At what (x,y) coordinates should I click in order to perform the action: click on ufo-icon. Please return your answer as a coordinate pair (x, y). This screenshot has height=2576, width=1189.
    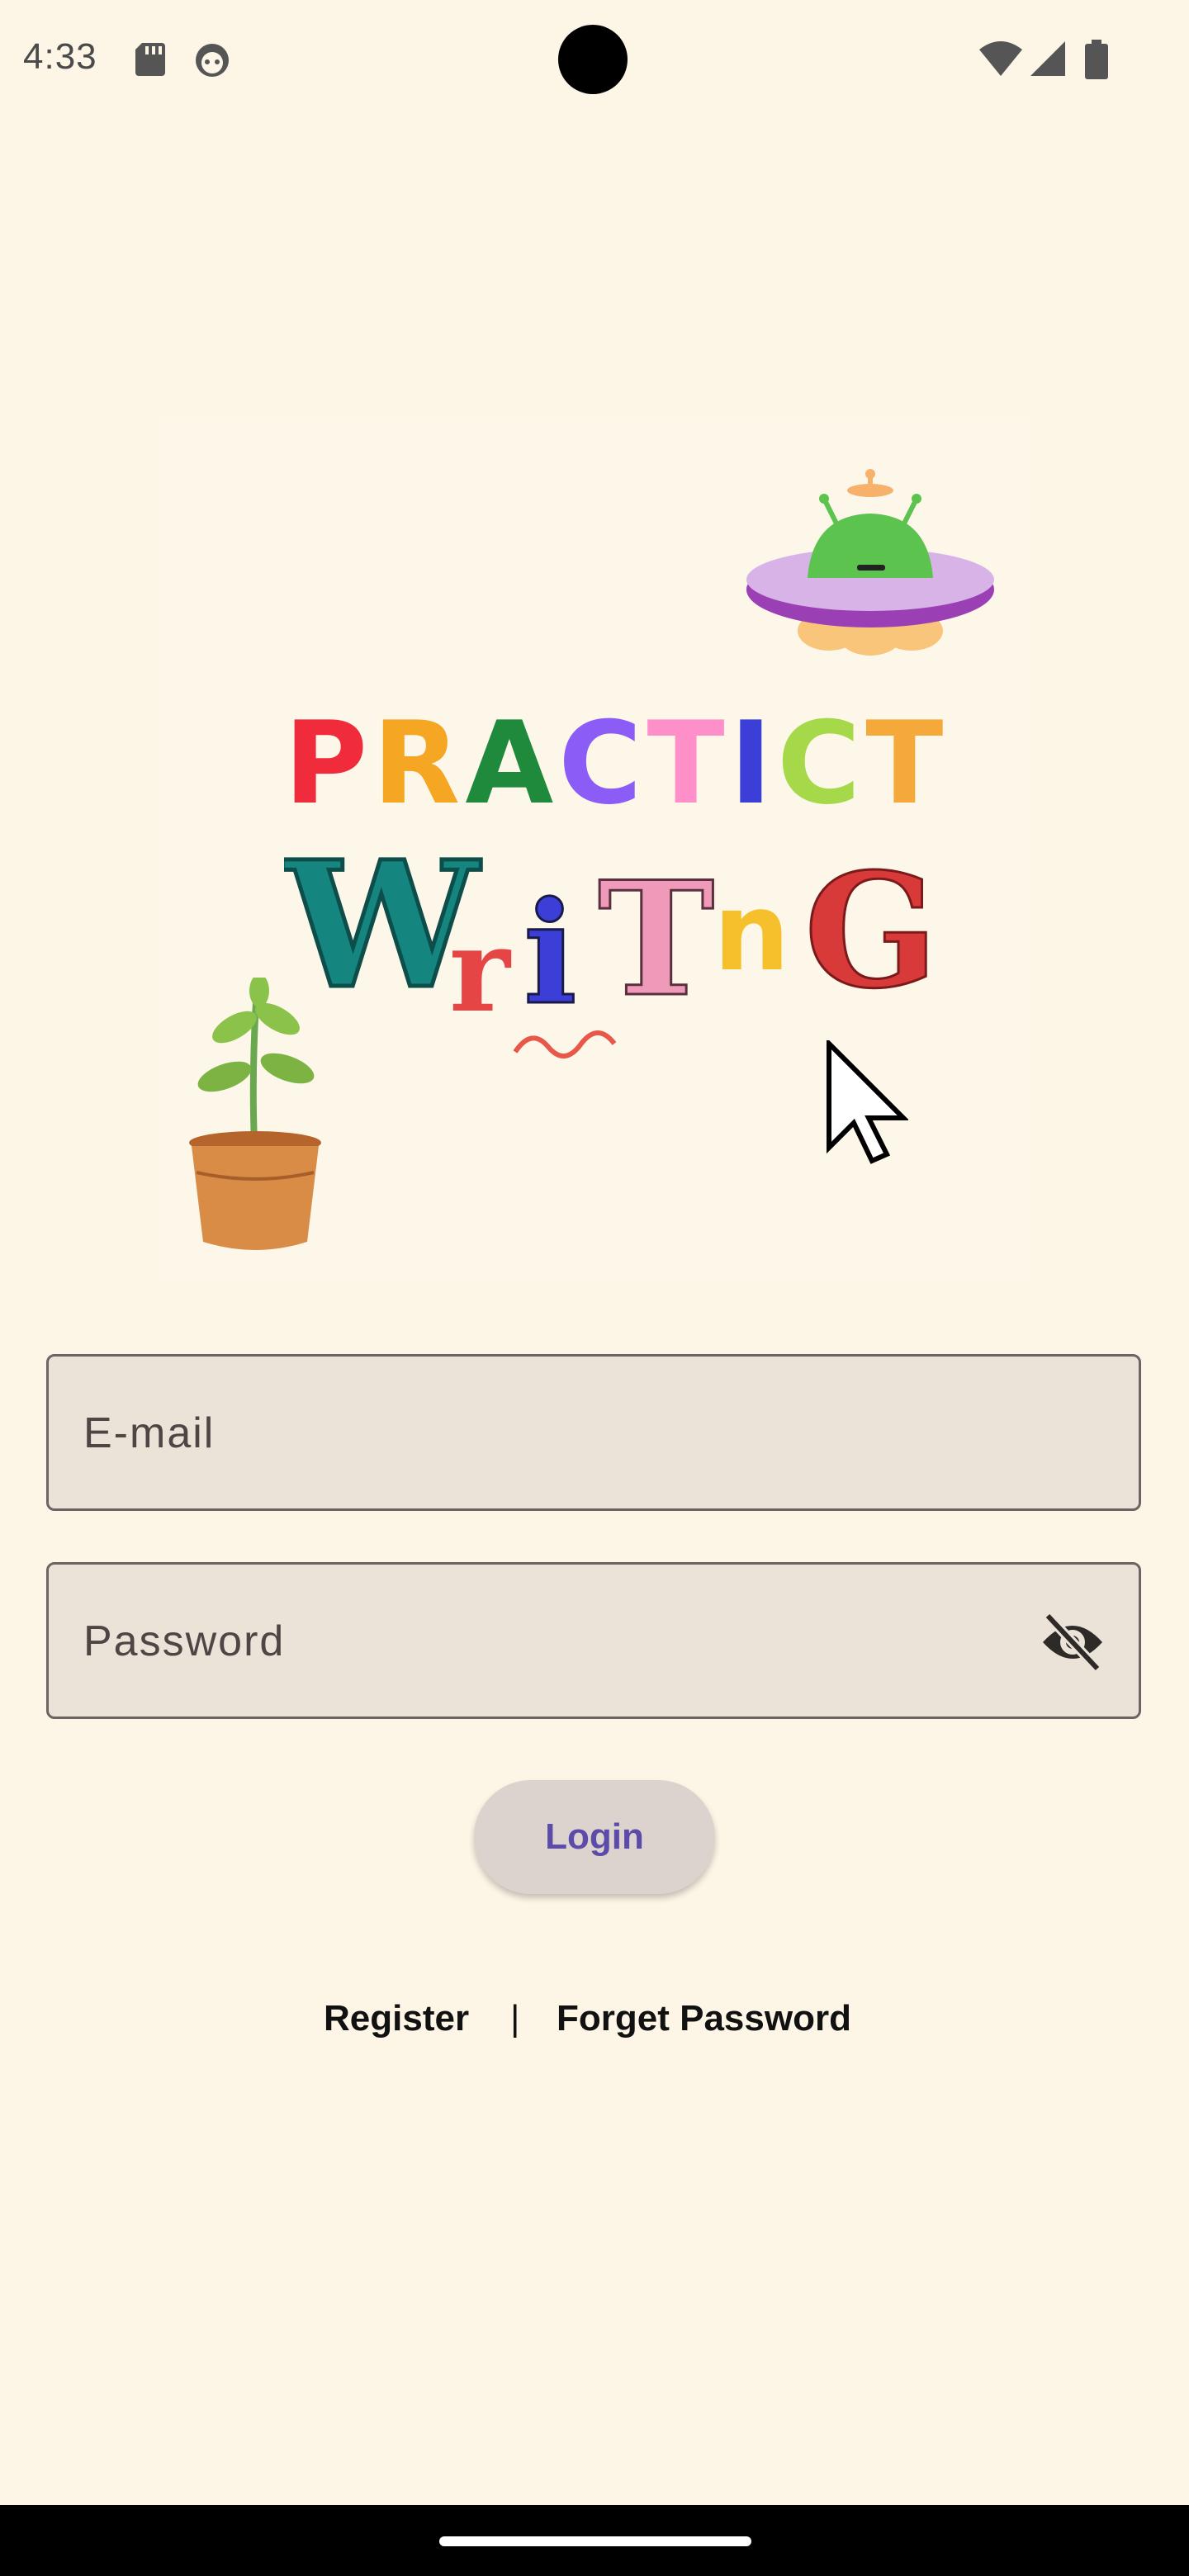
    Looking at the image, I should click on (870, 562).